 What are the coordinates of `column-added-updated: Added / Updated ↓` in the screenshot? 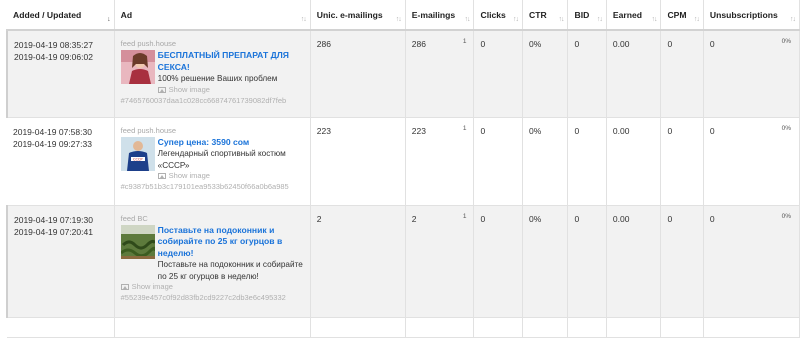 It's located at (61, 15).